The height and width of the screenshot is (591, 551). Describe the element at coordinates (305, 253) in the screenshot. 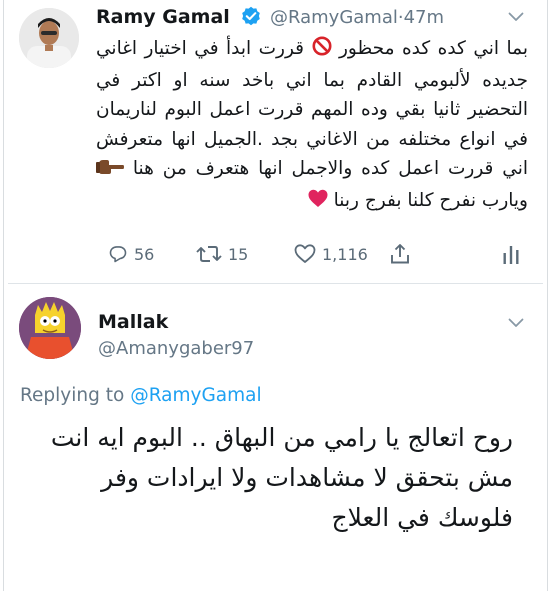

I see `heart-outline-icon` at that location.